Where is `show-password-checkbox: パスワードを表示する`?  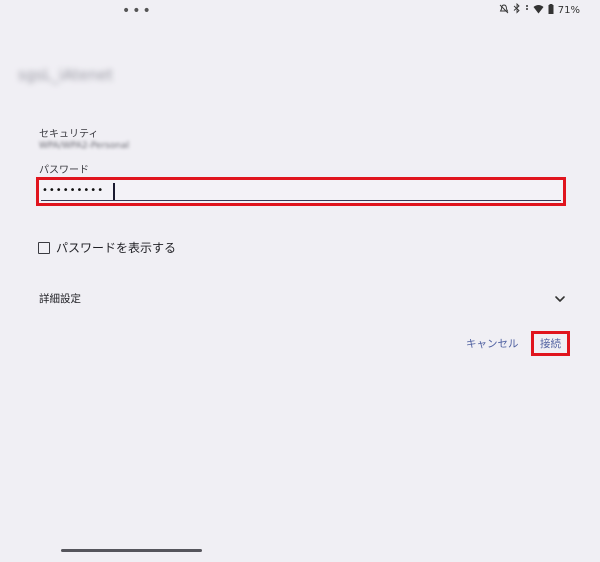
show-password-checkbox: パスワードを表示する is located at coordinates (107, 247).